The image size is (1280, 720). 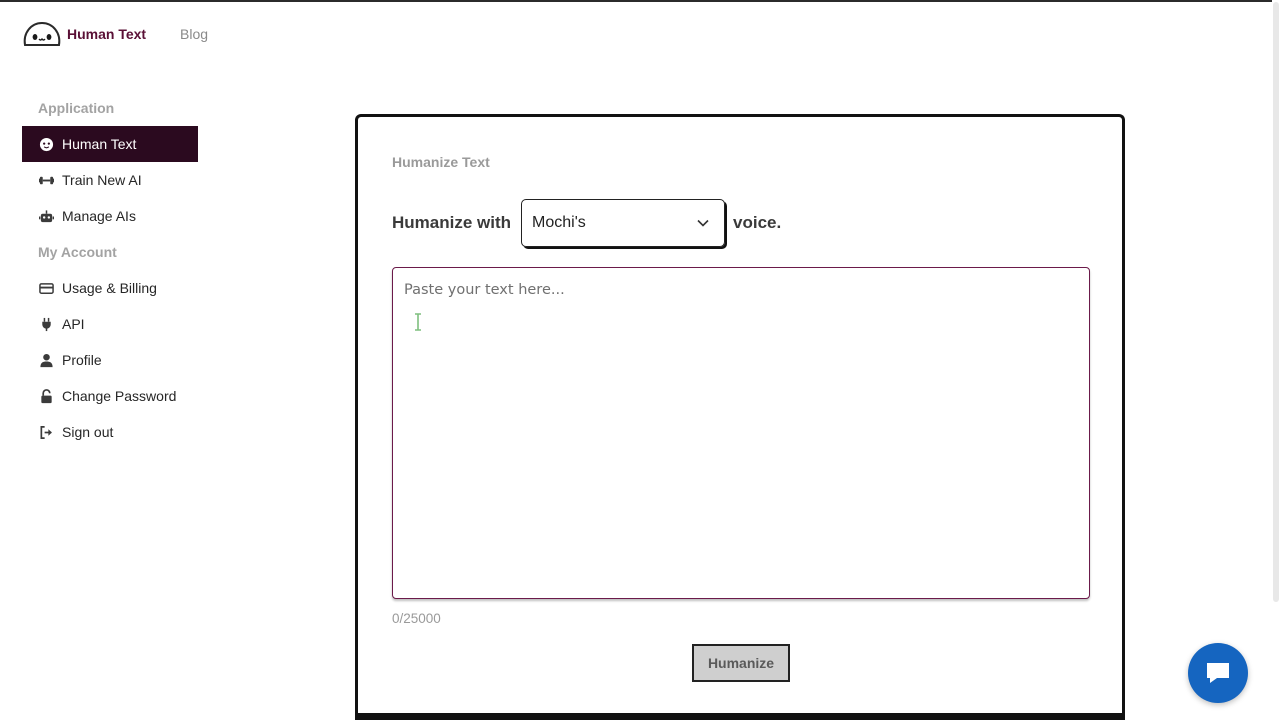 What do you see at coordinates (757, 222) in the screenshot?
I see `humanize-suffix-label: voice.` at bounding box center [757, 222].